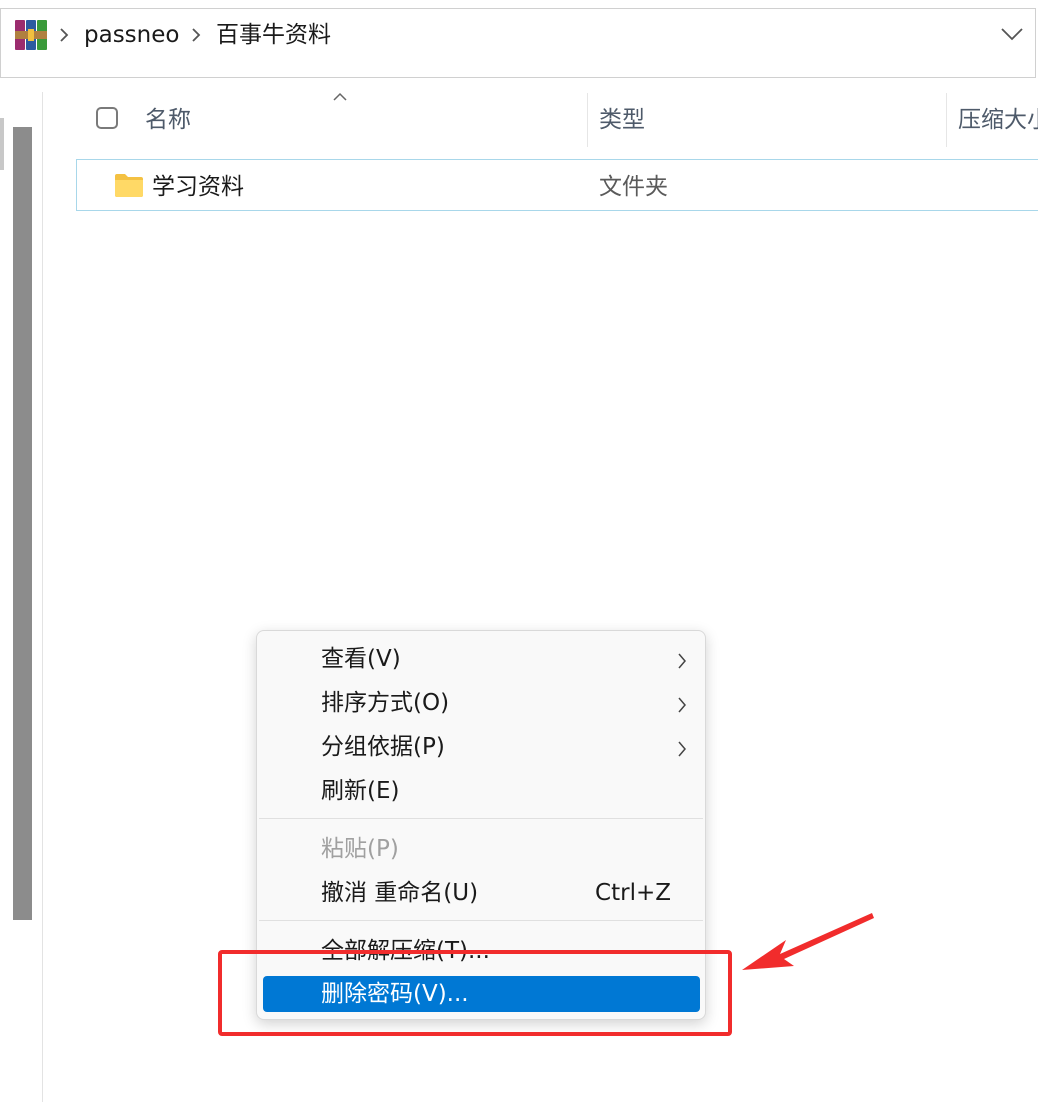 This screenshot has width=1038, height=1102. Describe the element at coordinates (129, 185) in the screenshot. I see `folder-icon` at that location.